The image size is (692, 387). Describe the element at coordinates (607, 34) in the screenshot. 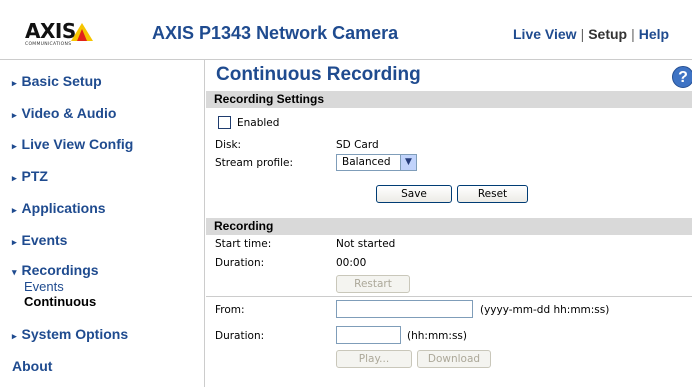

I see `setup-link: Setup` at that location.